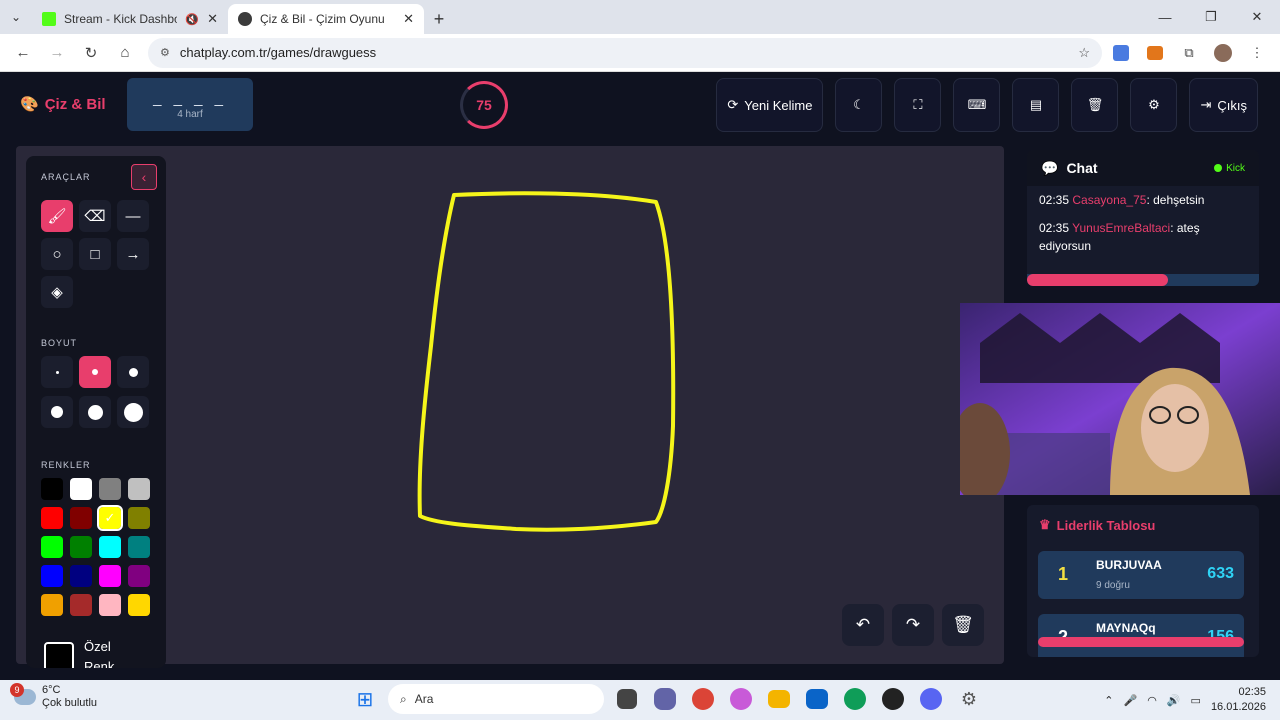 This screenshot has width=1280, height=720. What do you see at coordinates (1155, 53) in the screenshot?
I see `metamask-extension-icon` at bounding box center [1155, 53].